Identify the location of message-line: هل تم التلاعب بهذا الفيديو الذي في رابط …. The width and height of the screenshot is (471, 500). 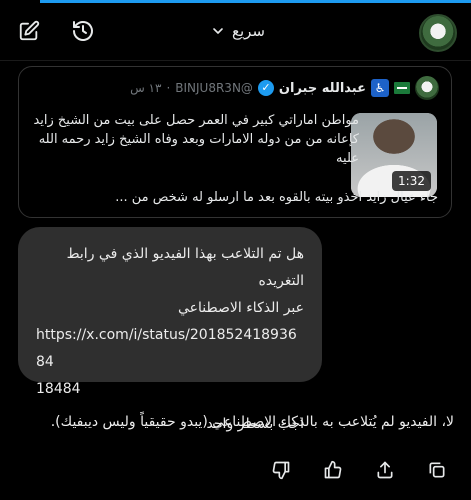
(185, 267).